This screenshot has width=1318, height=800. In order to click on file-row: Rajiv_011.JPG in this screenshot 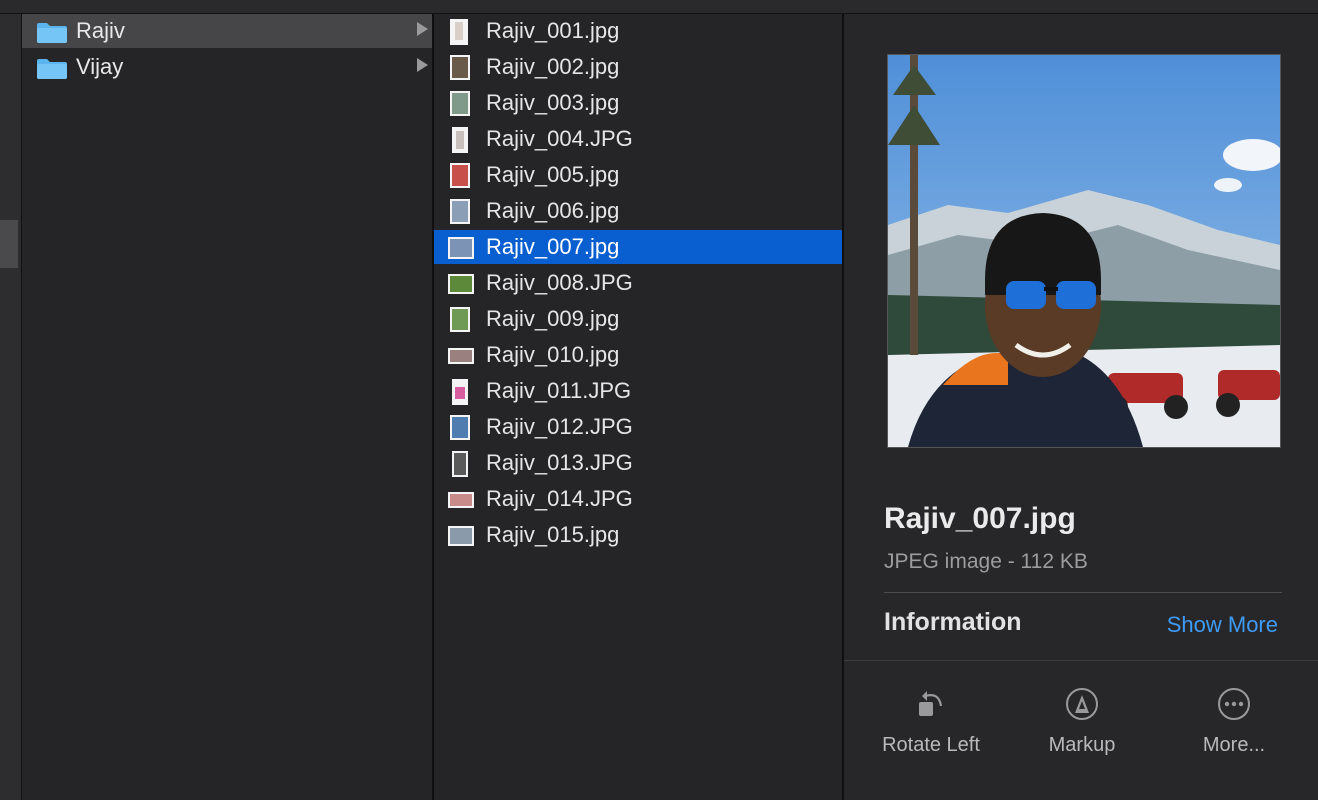, I will do `click(638, 391)`.